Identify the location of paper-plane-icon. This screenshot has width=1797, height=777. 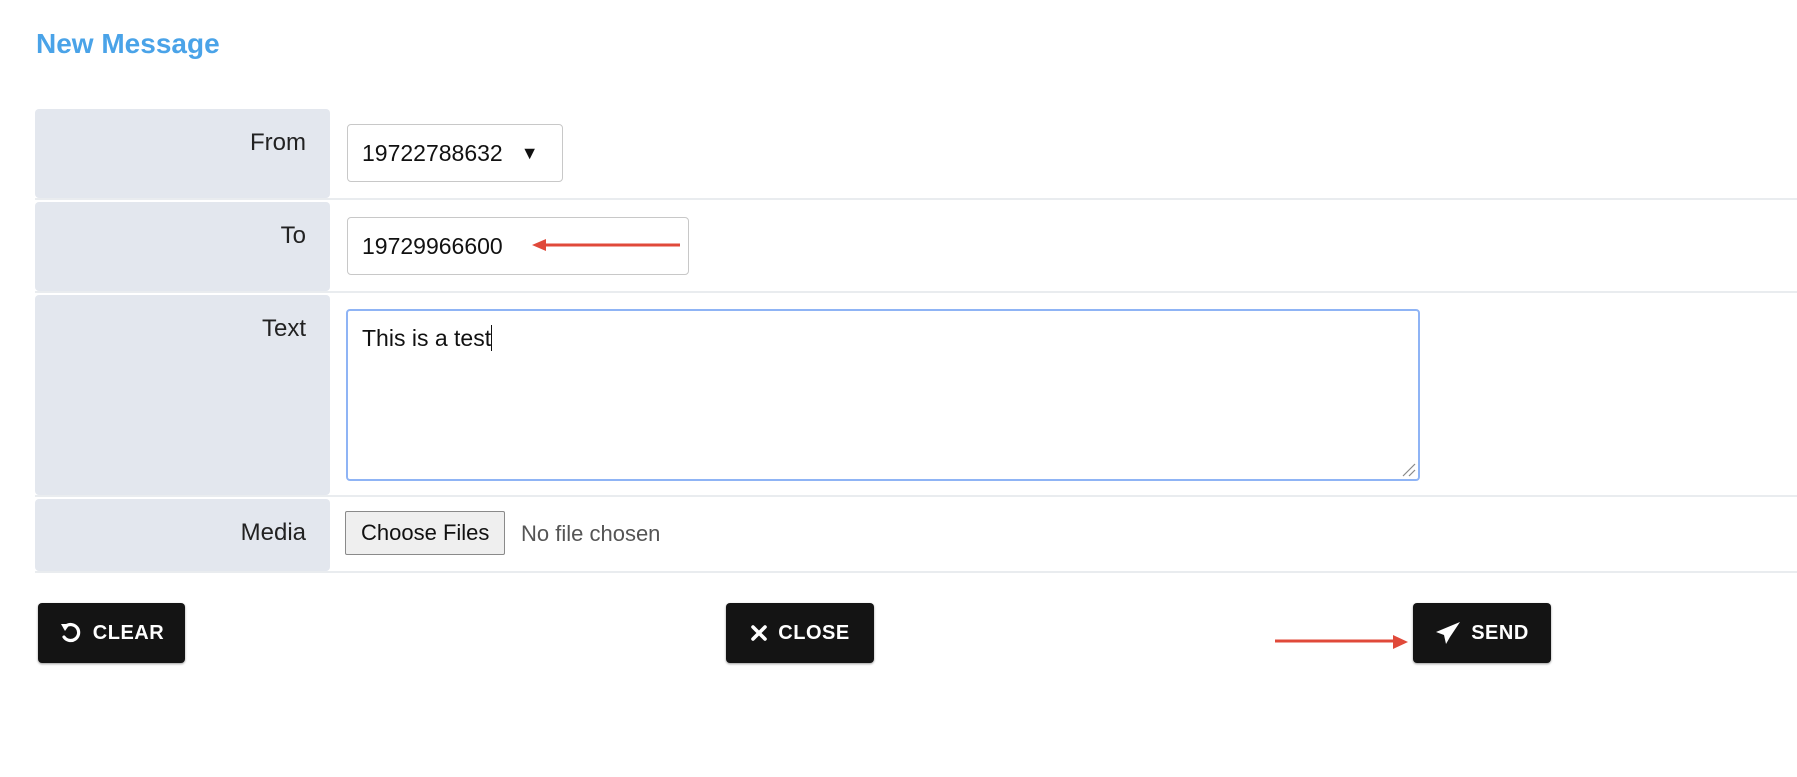
(1448, 633).